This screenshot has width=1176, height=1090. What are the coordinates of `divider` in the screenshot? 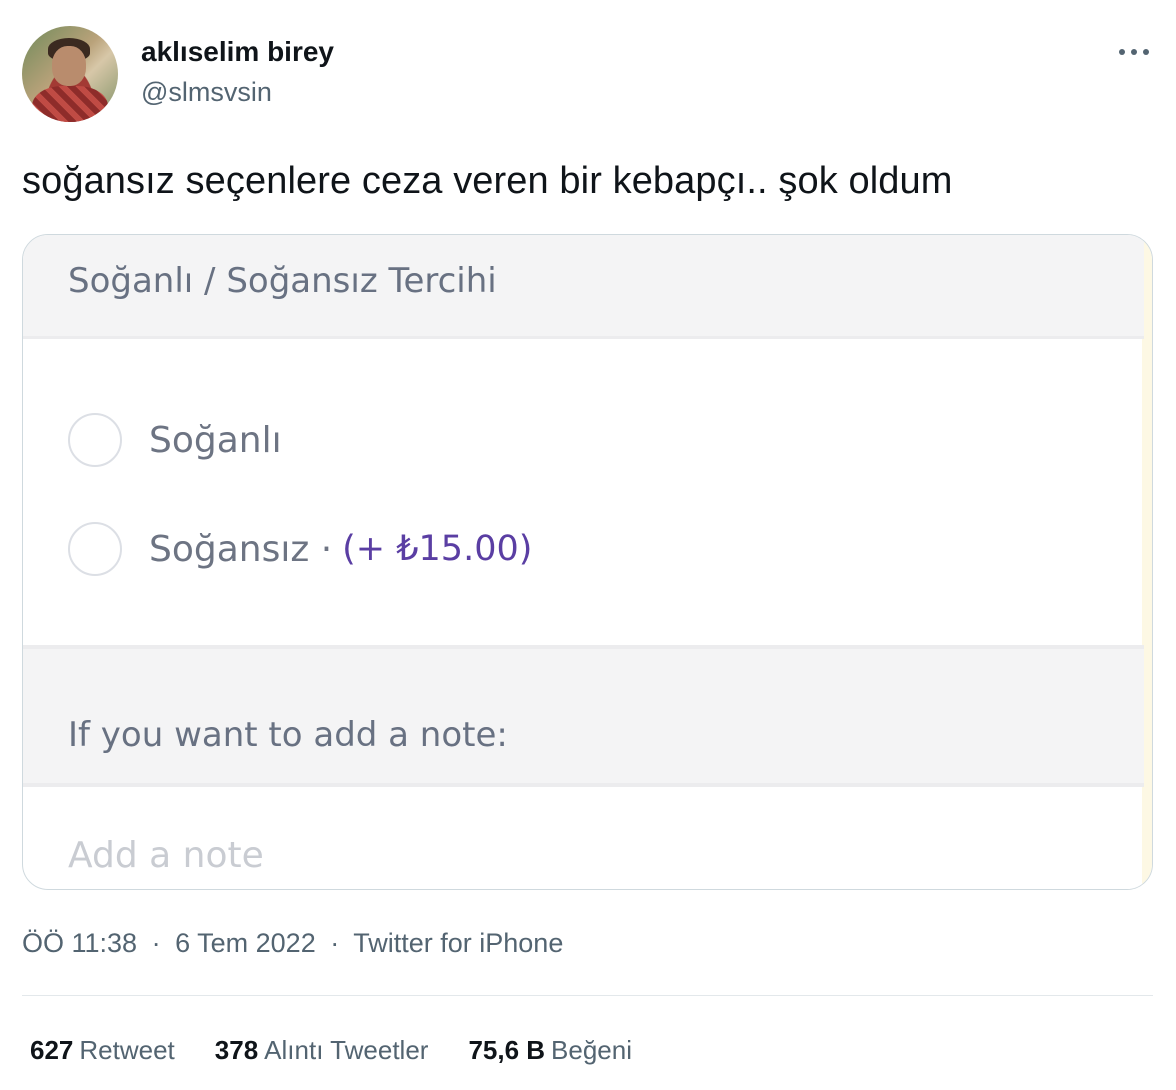 It's located at (587, 995).